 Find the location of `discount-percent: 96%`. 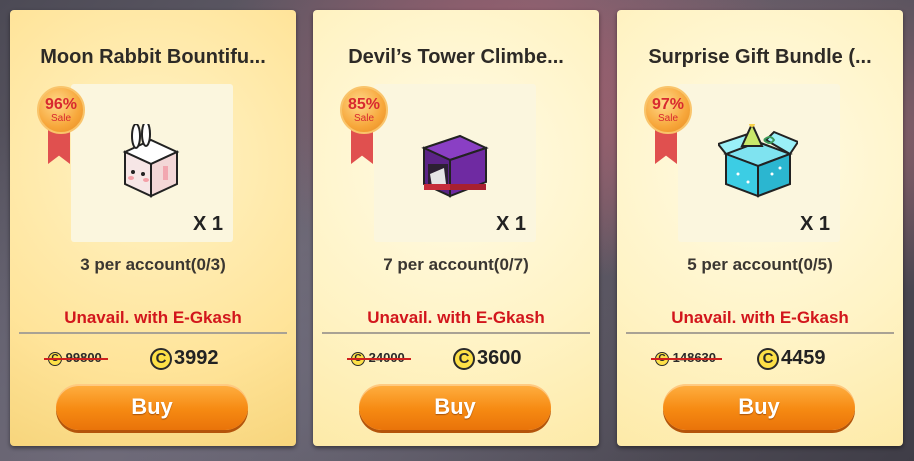

discount-percent: 96% is located at coordinates (61, 104).